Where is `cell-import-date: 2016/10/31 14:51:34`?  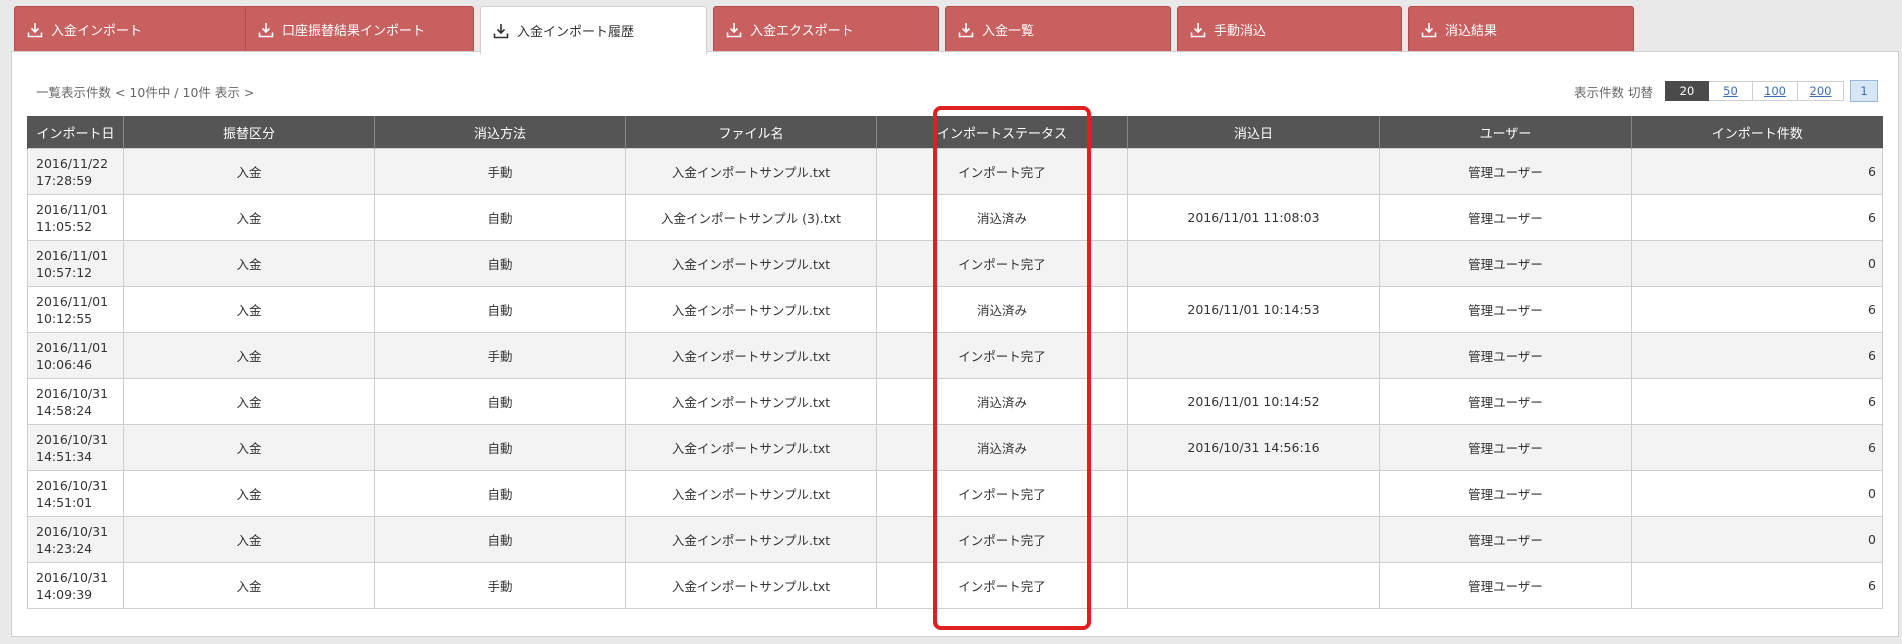 cell-import-date: 2016/10/31 14:51:34 is located at coordinates (75, 447).